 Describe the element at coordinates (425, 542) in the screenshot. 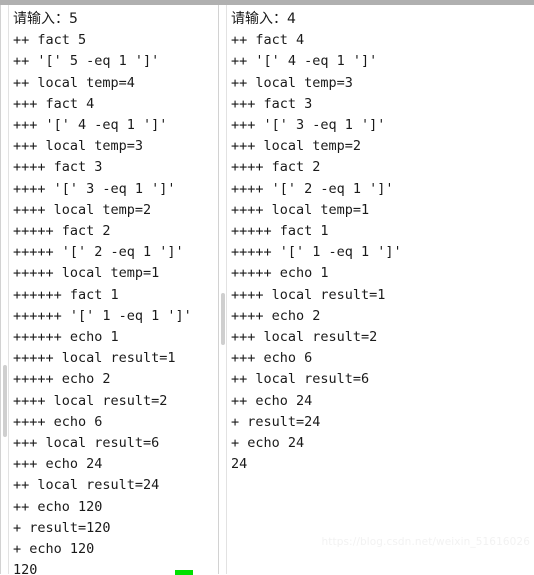

I see `blog-watermark: https://blog.csdn.net/weixin_51616026` at that location.